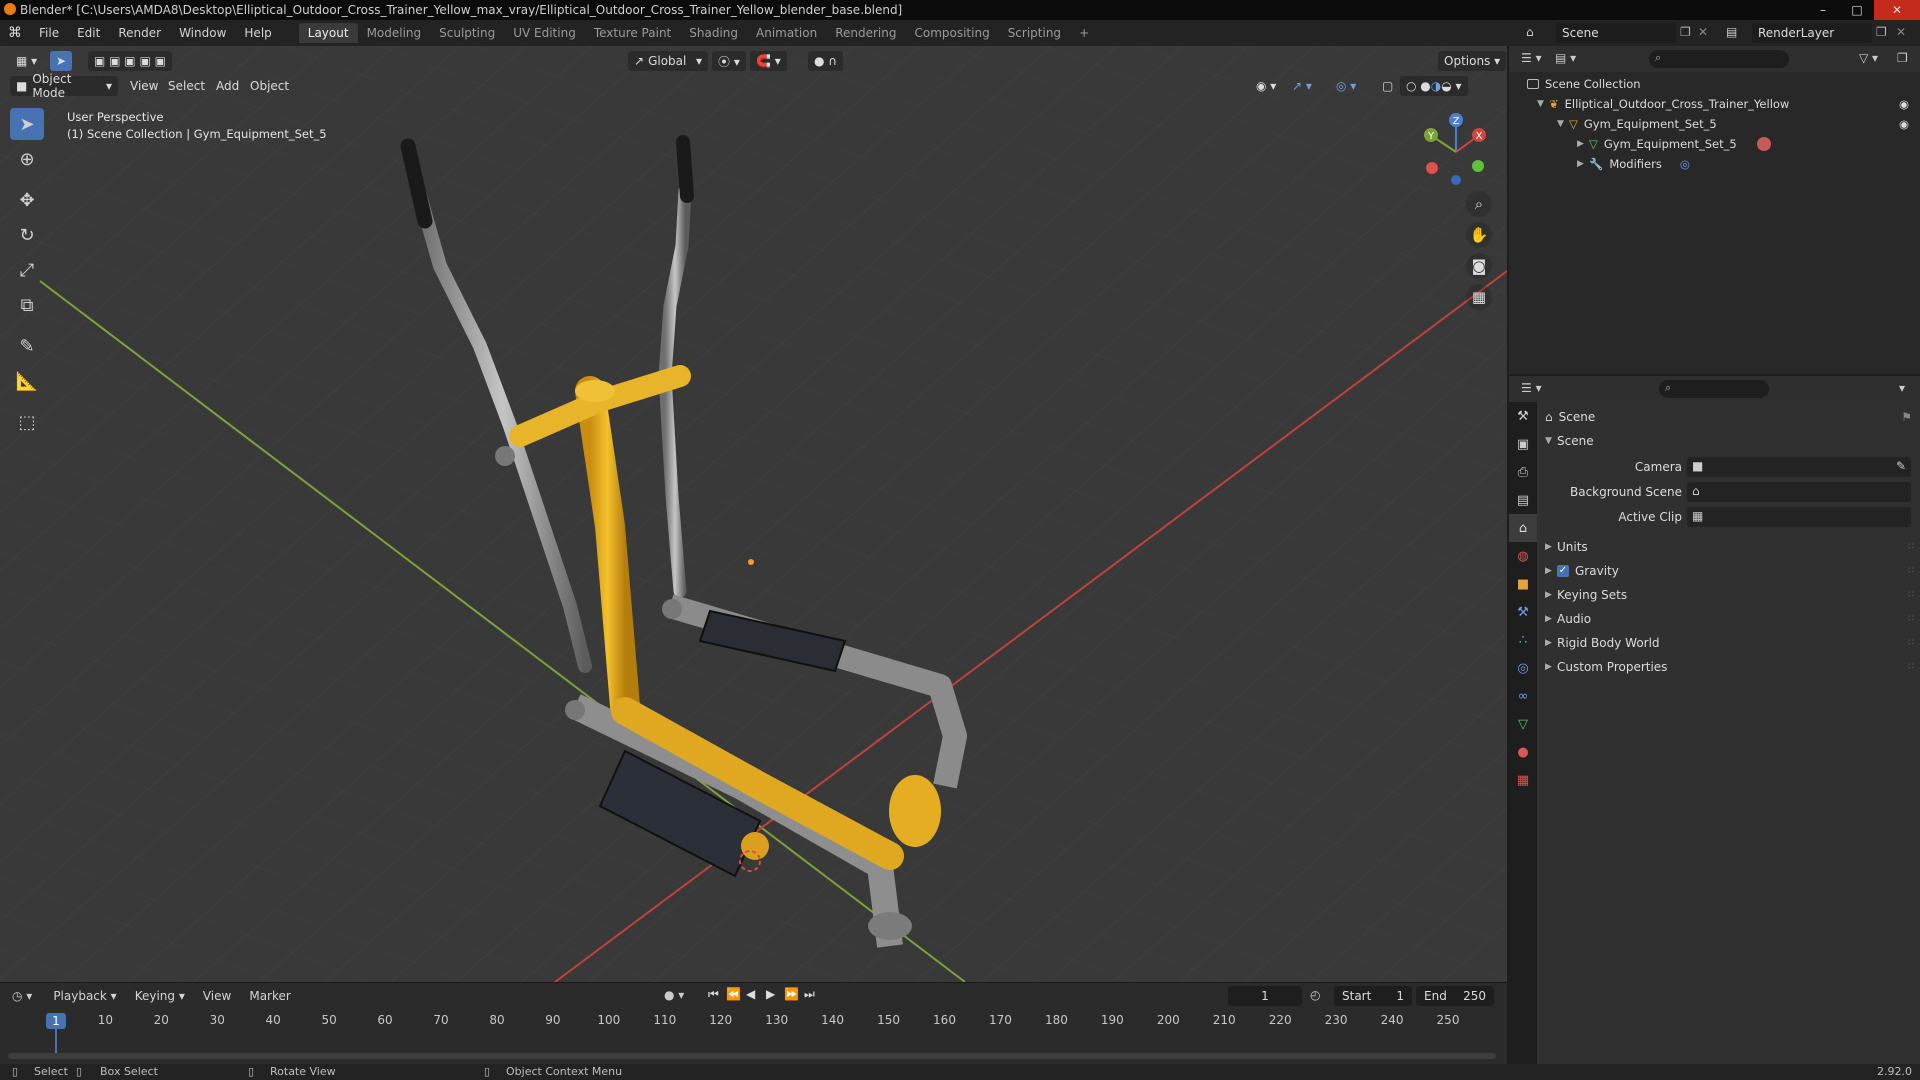 The image size is (1920, 1080). Describe the element at coordinates (1902, 58) in the screenshot. I see `new-collection-icon: ❐` at that location.